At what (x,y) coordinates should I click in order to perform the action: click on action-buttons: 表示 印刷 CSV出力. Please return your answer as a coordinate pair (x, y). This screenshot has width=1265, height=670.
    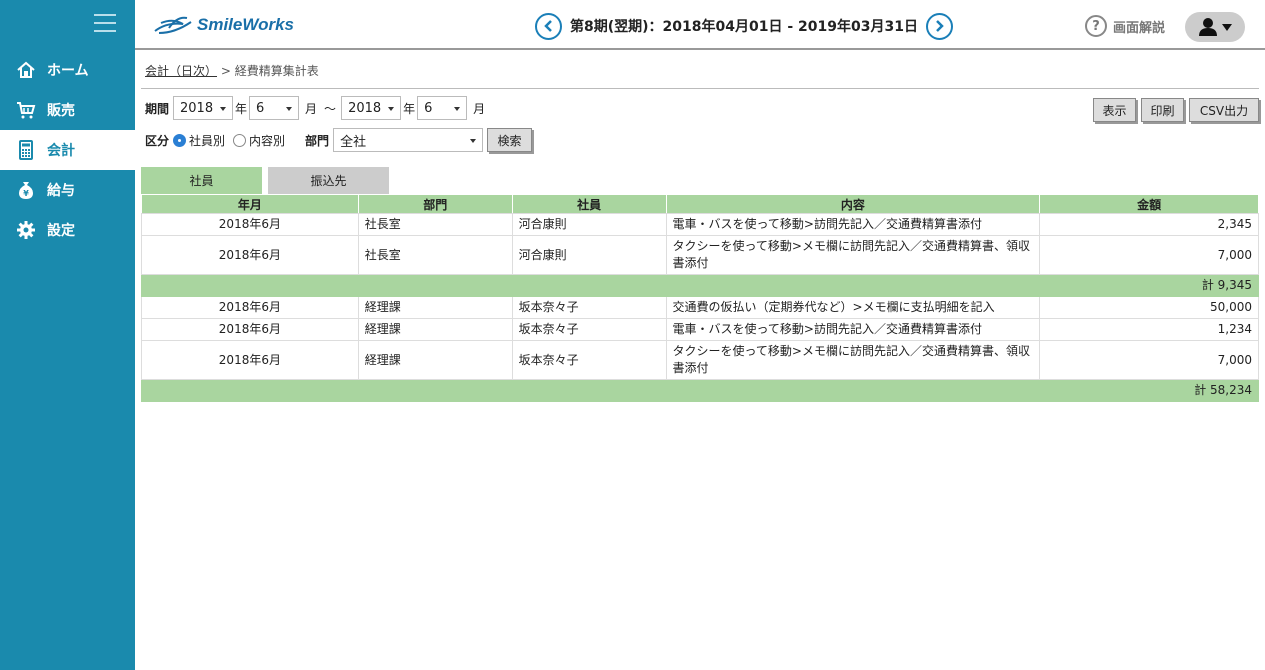
    Looking at the image, I should click on (1173, 110).